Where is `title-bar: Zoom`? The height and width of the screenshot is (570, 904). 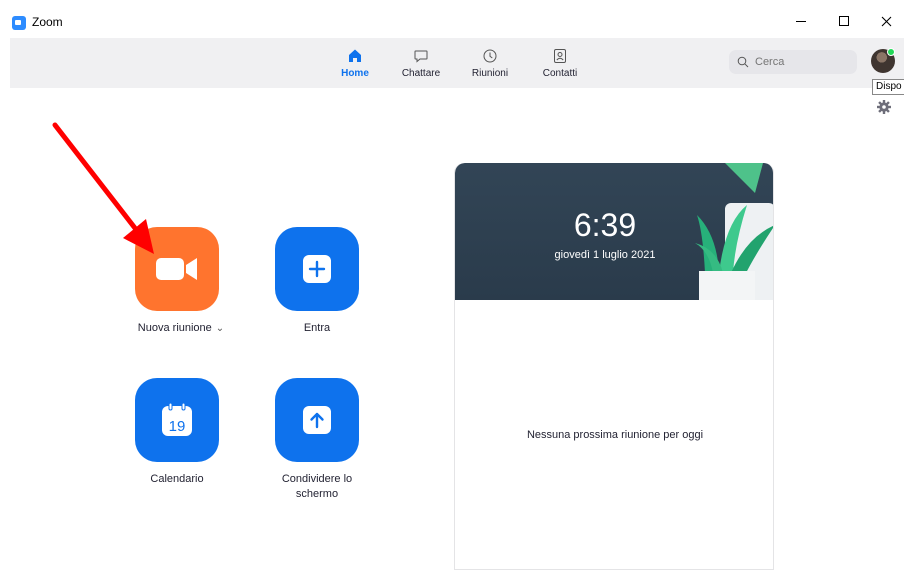
title-bar: Zoom is located at coordinates (452, 19).